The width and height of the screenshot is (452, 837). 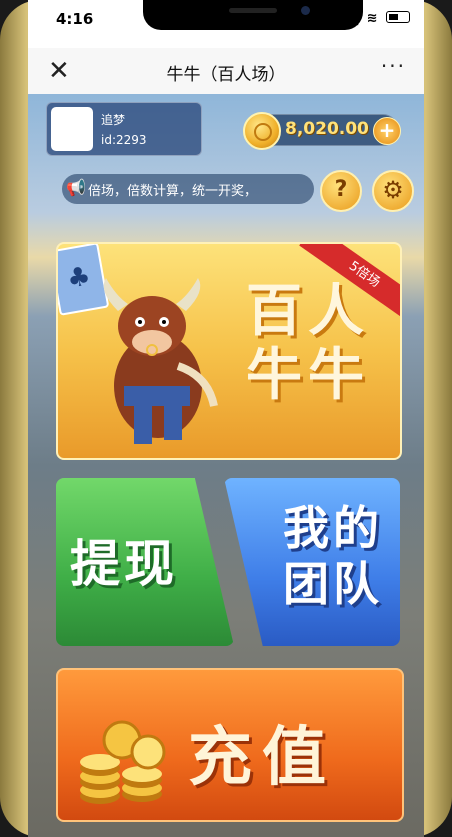 I want to click on gear-icon: ⚙, so click(x=393, y=190).